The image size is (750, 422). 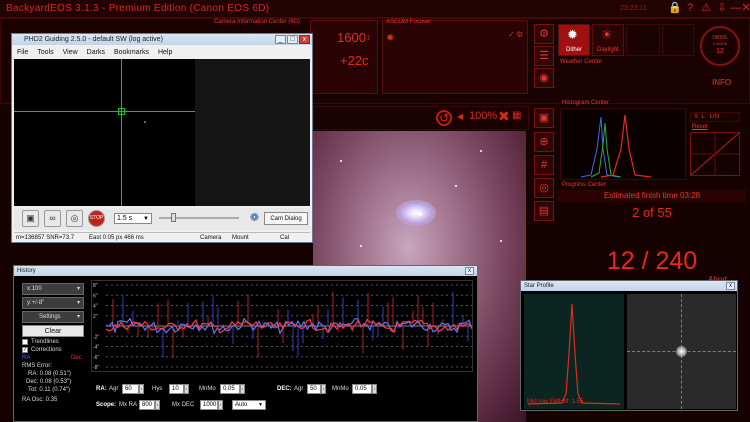 I want to click on phd2-toolbar: ▣ ∞ ◎ STOP 1.5 s ▼ ❁ Cam Dialog, so click(x=162, y=219).